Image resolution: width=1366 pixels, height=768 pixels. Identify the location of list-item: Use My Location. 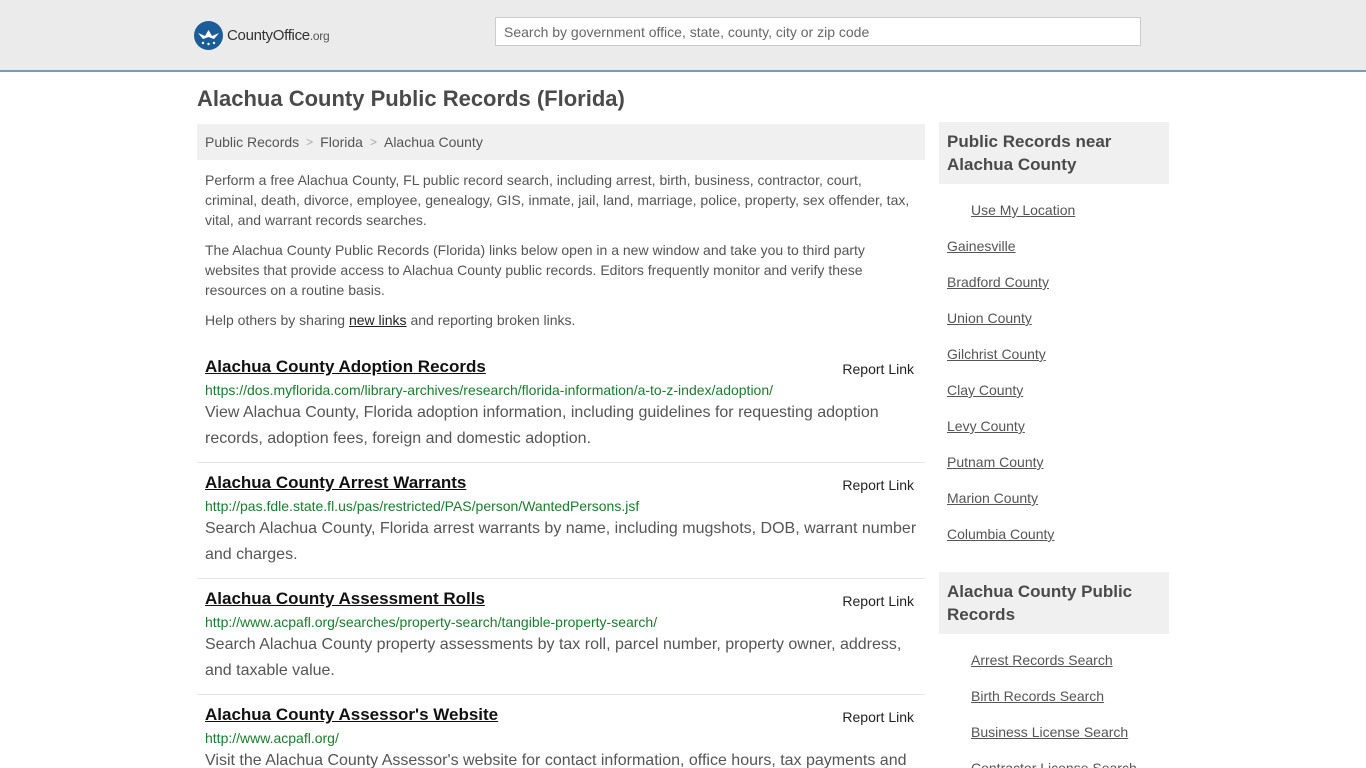
(1054, 210).